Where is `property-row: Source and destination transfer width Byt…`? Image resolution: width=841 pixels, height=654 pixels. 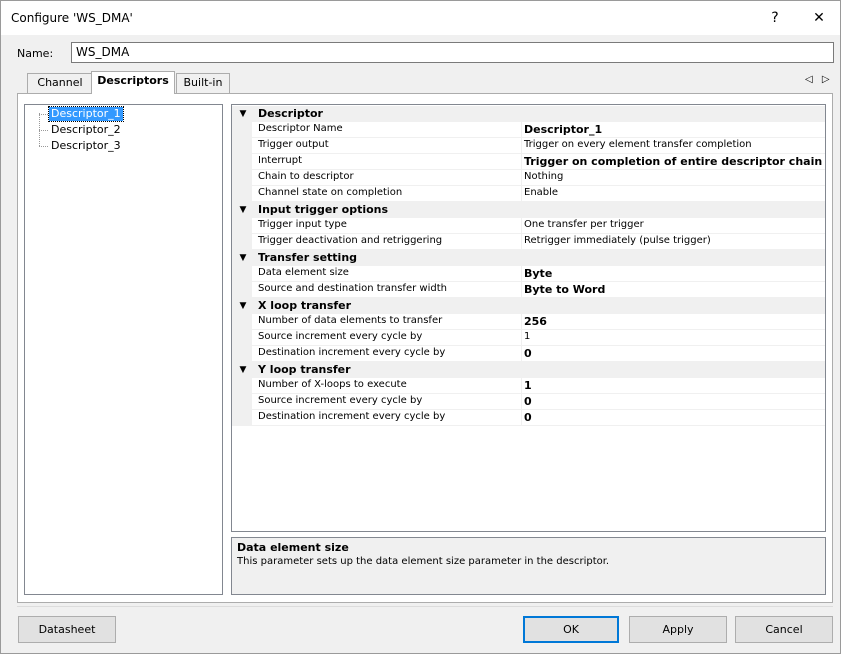
property-row: Source and destination transfer width Byt… is located at coordinates (528, 290).